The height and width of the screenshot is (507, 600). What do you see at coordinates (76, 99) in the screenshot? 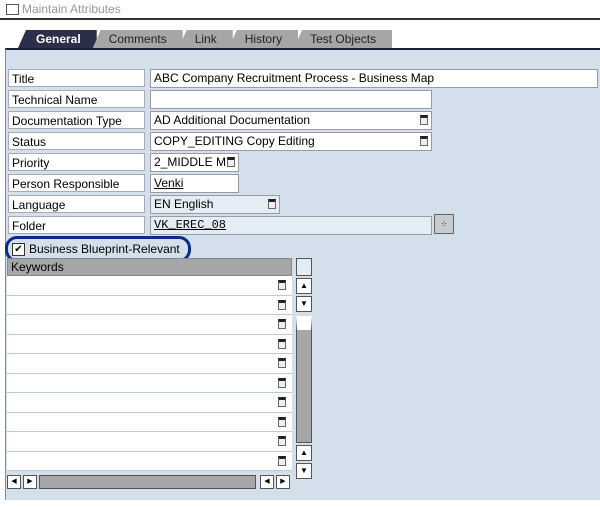
I see `technical-name-label: Technical Name` at bounding box center [76, 99].